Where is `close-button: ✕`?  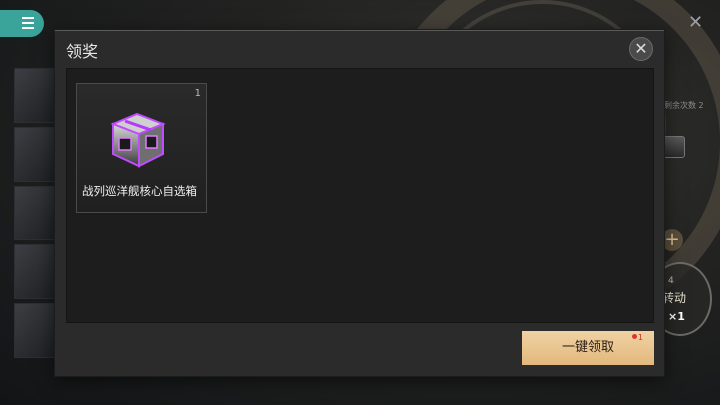 close-button: ✕ is located at coordinates (641, 49).